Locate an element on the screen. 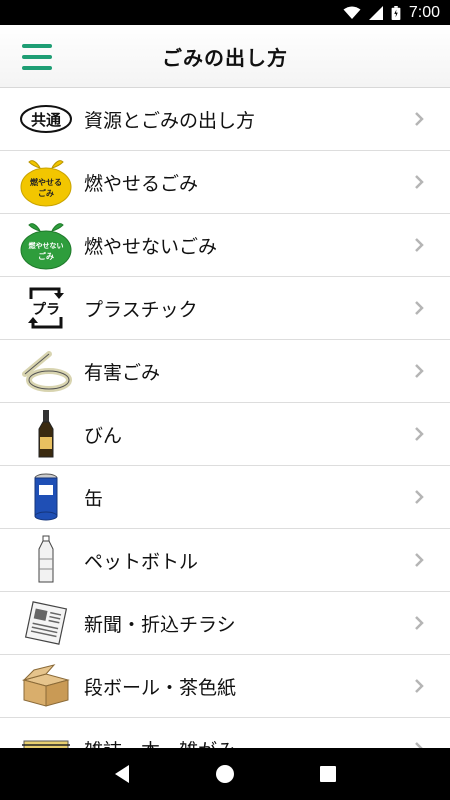  back-icon is located at coordinates (122, 774).